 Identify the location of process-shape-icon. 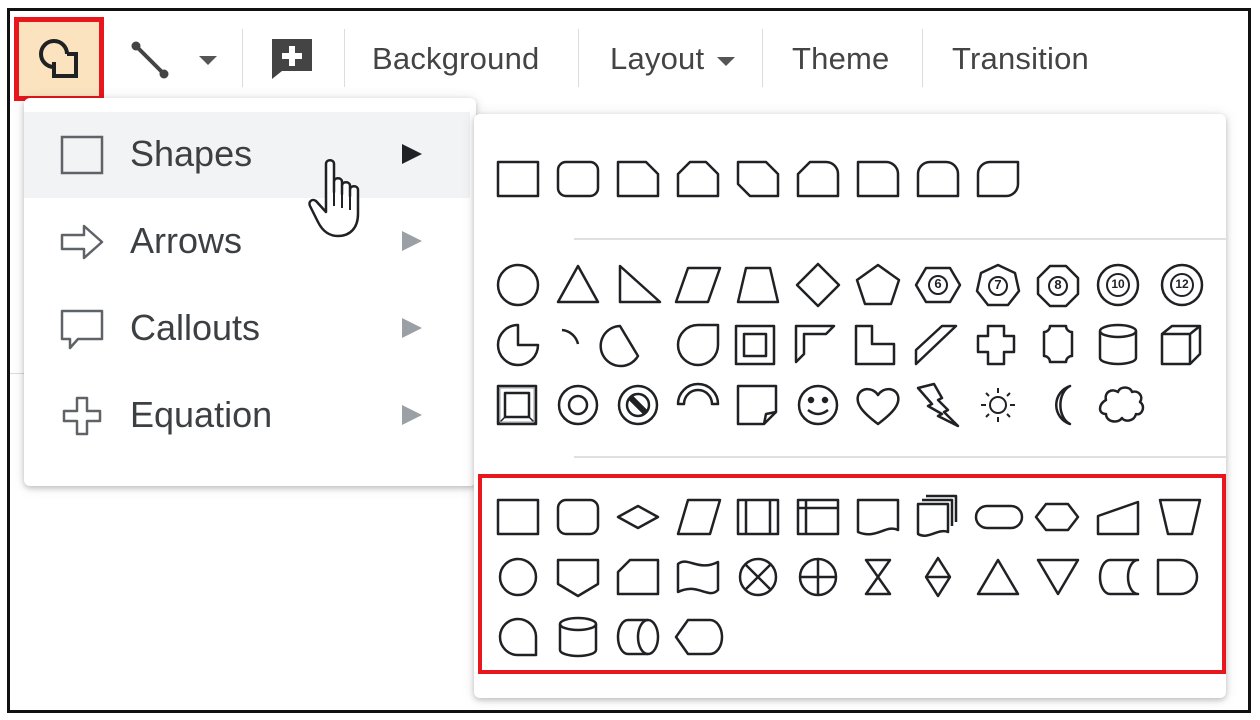
(518, 517).